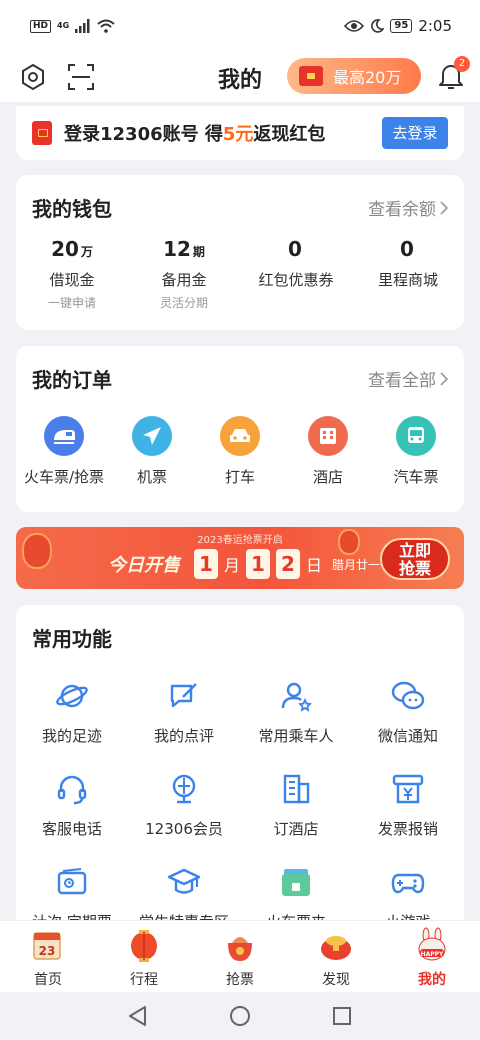 The width and height of the screenshot is (480, 1040). What do you see at coordinates (415, 133) in the screenshot?
I see `login-button: 去登录` at bounding box center [415, 133].